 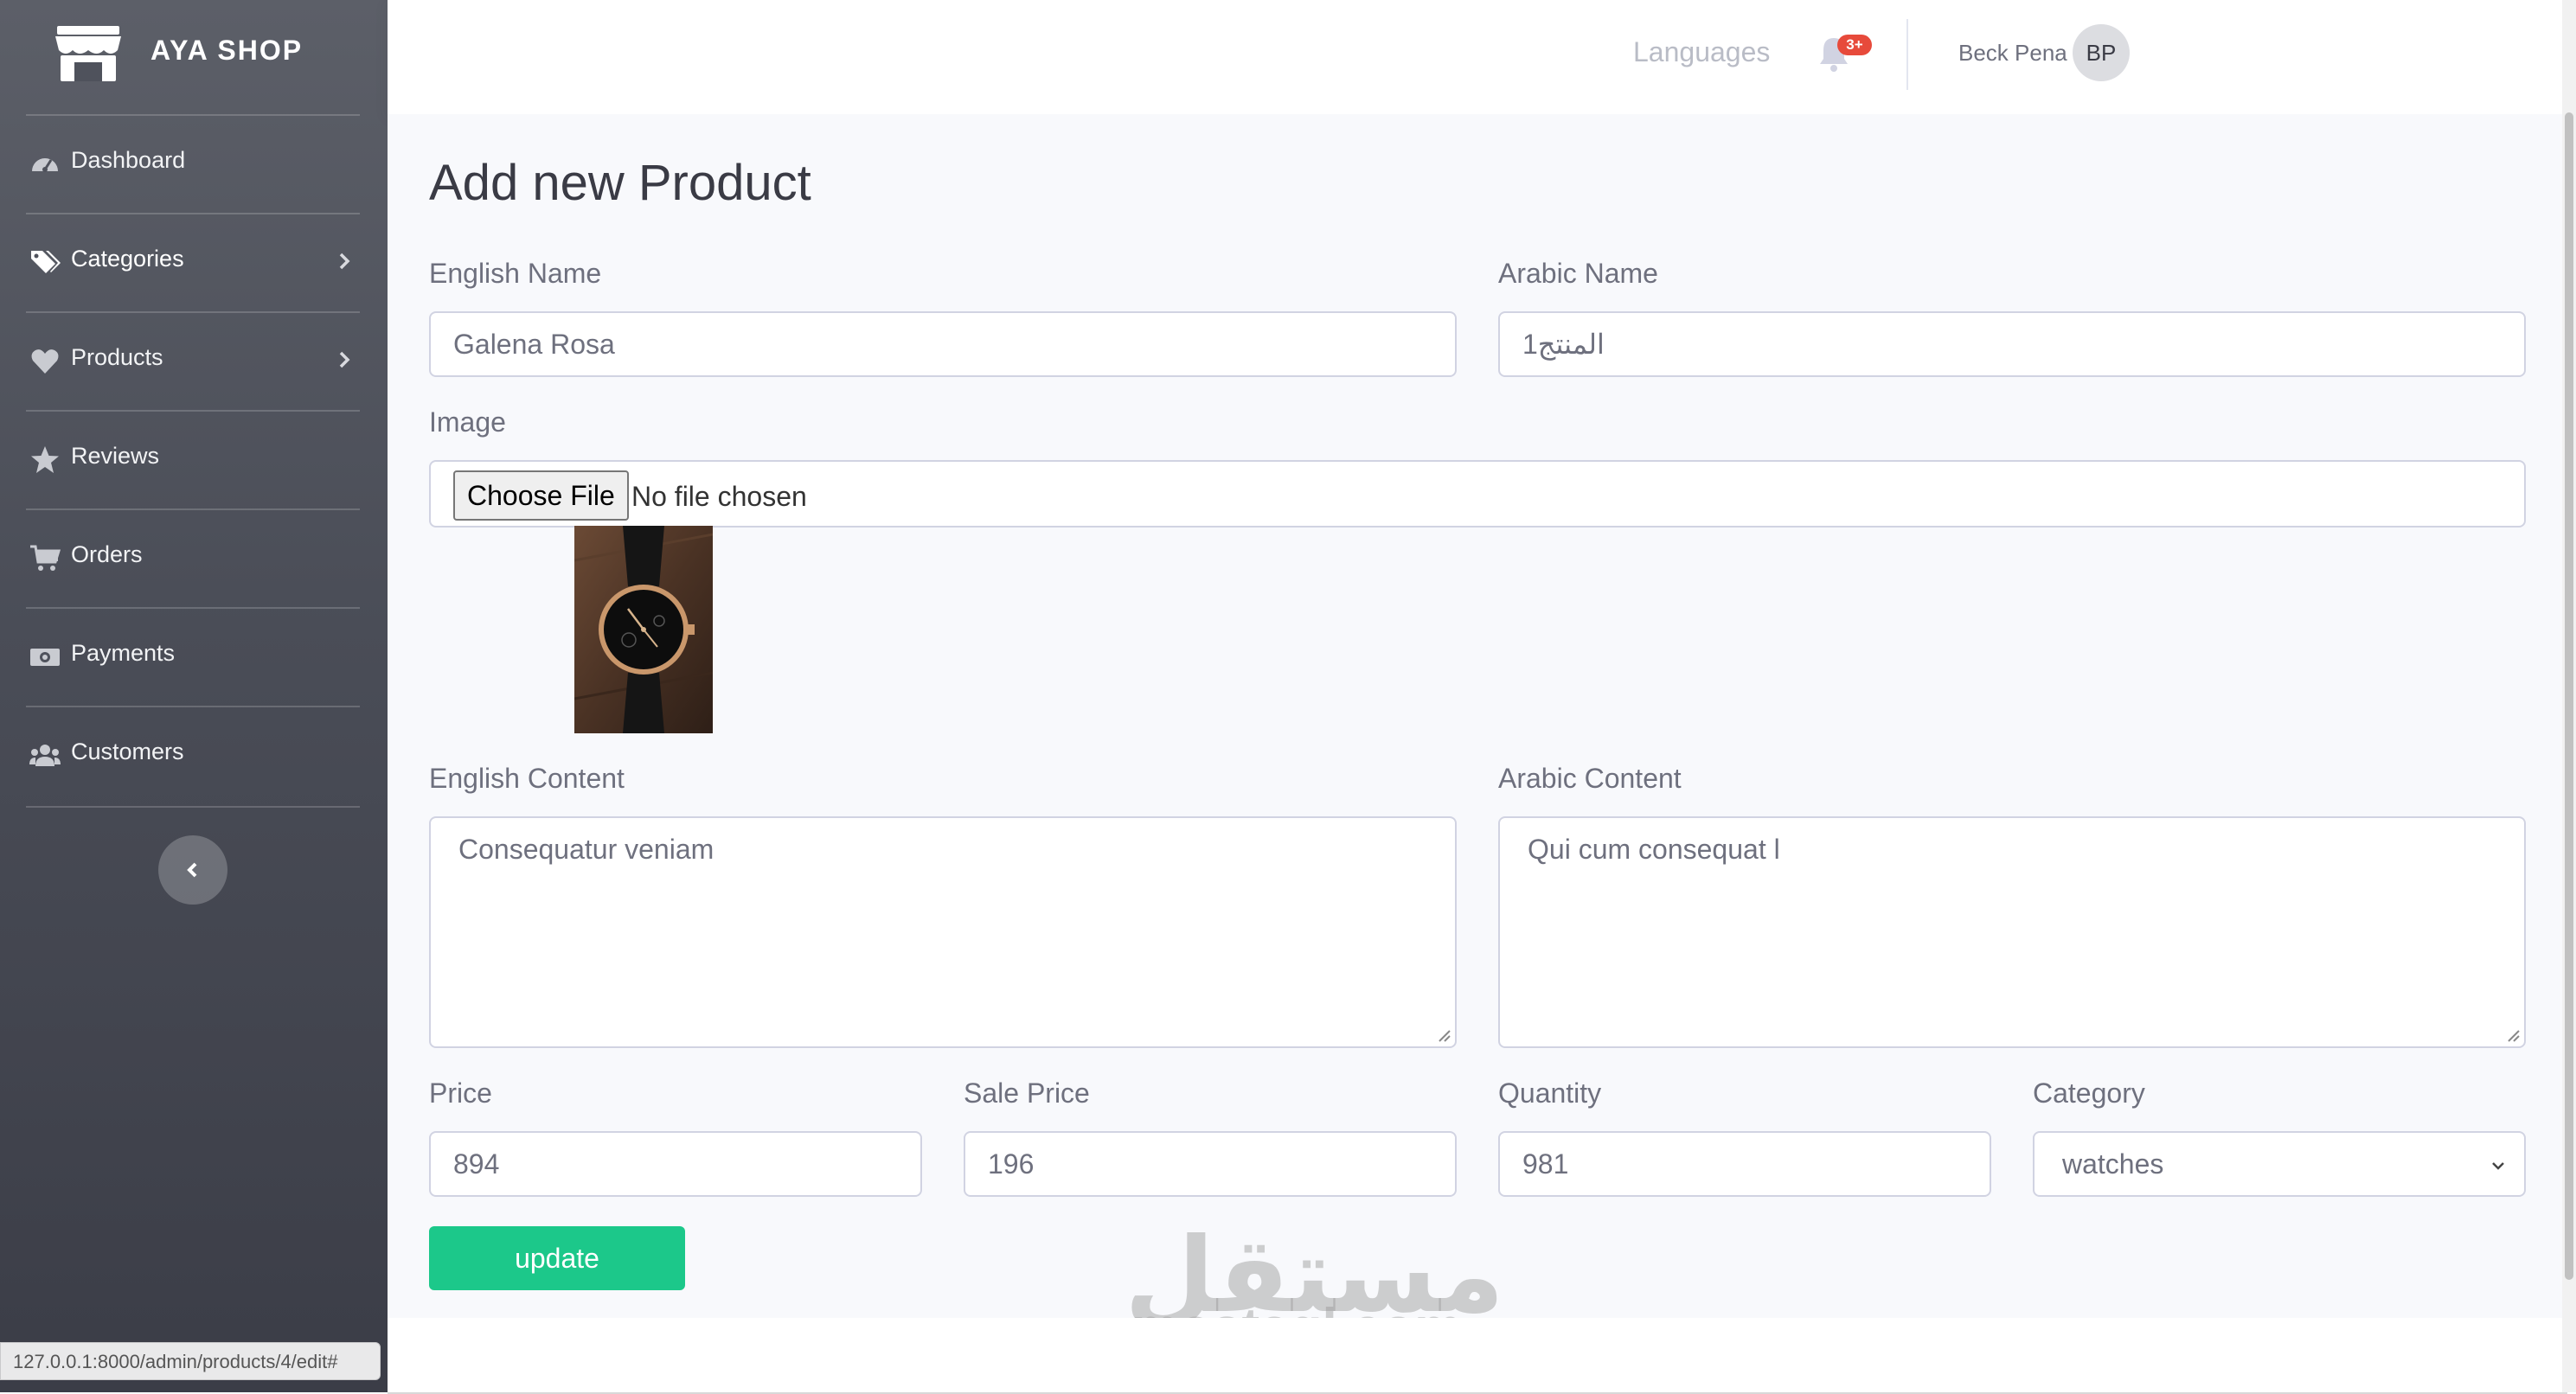 What do you see at coordinates (2101, 53) in the screenshot?
I see `avatar: BP` at bounding box center [2101, 53].